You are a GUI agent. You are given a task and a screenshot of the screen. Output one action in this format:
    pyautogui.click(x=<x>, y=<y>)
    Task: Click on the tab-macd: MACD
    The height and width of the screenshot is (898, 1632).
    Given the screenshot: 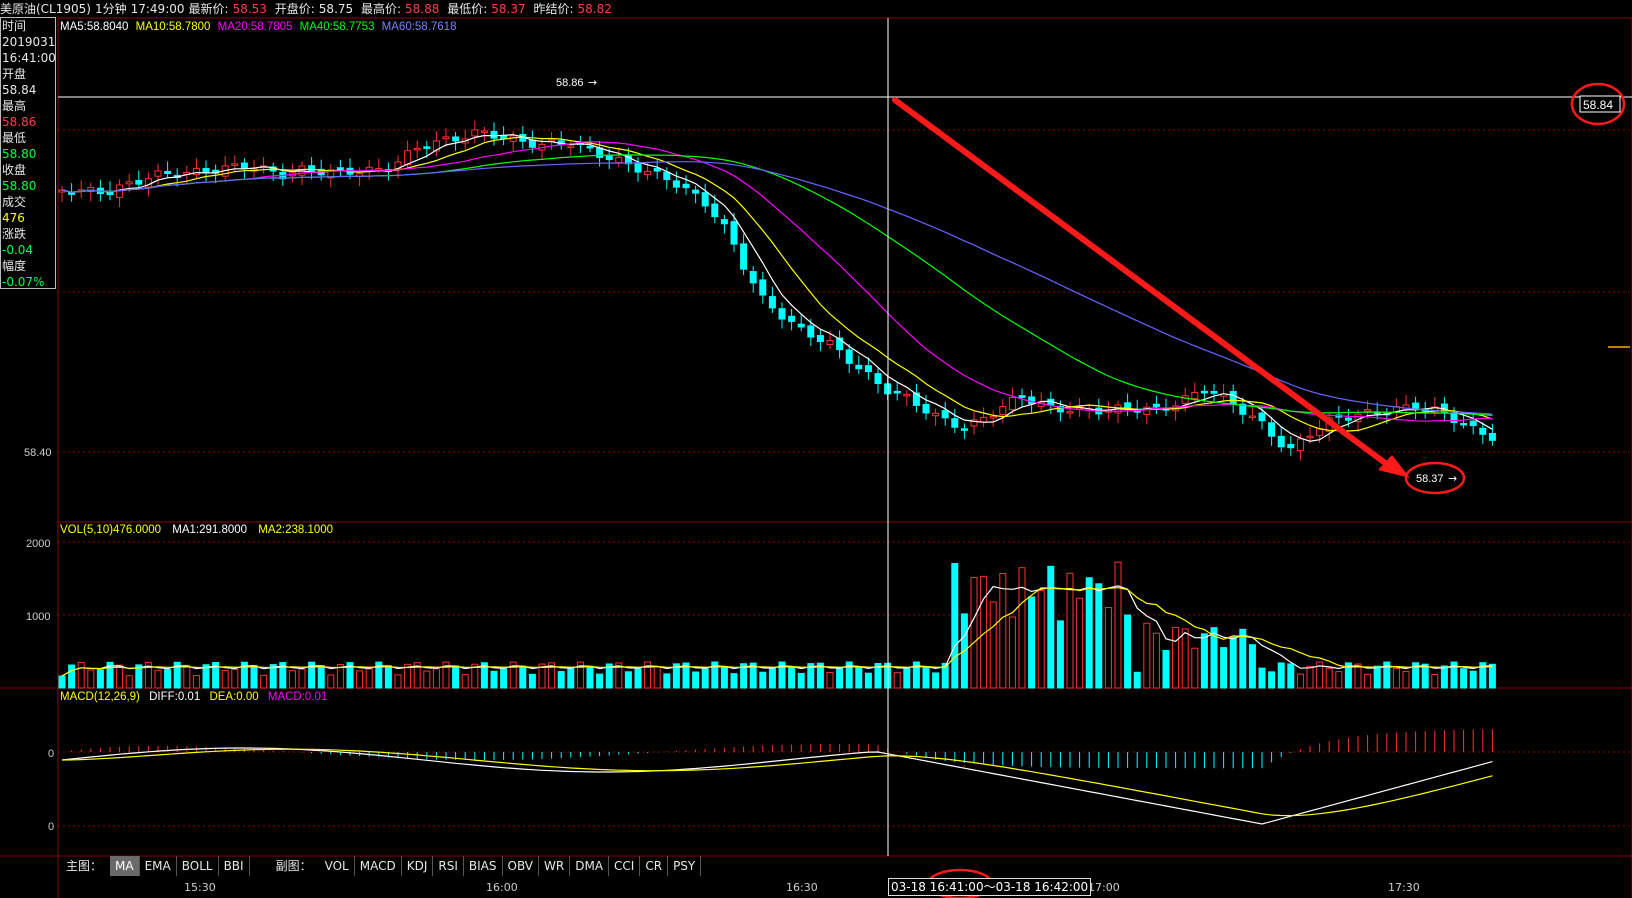 What is the action you would take?
    pyautogui.click(x=378, y=866)
    